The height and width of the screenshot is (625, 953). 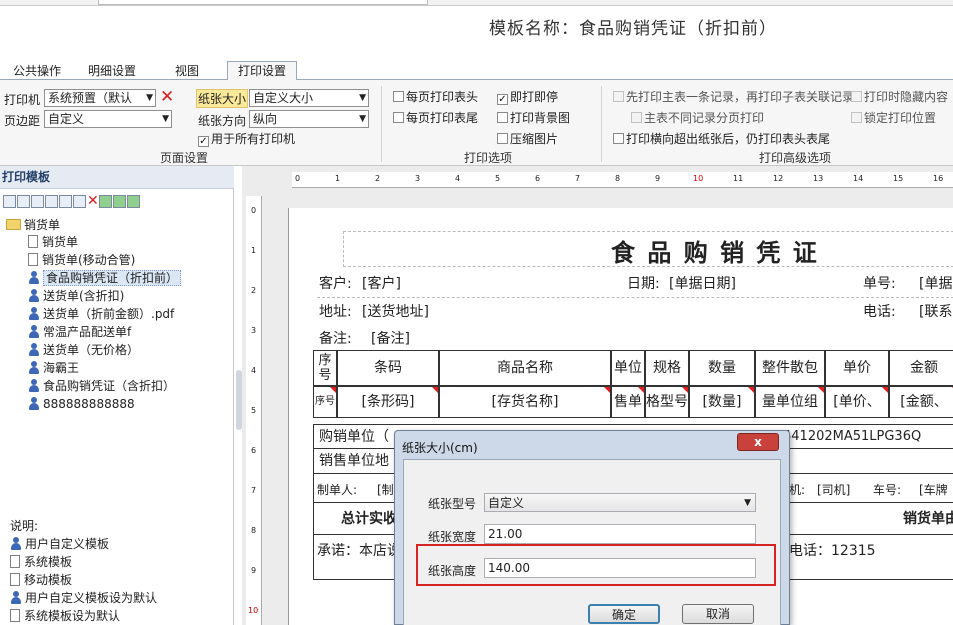 What do you see at coordinates (359, 551) in the screenshot?
I see `promise-text: 承诺：本店说` at bounding box center [359, 551].